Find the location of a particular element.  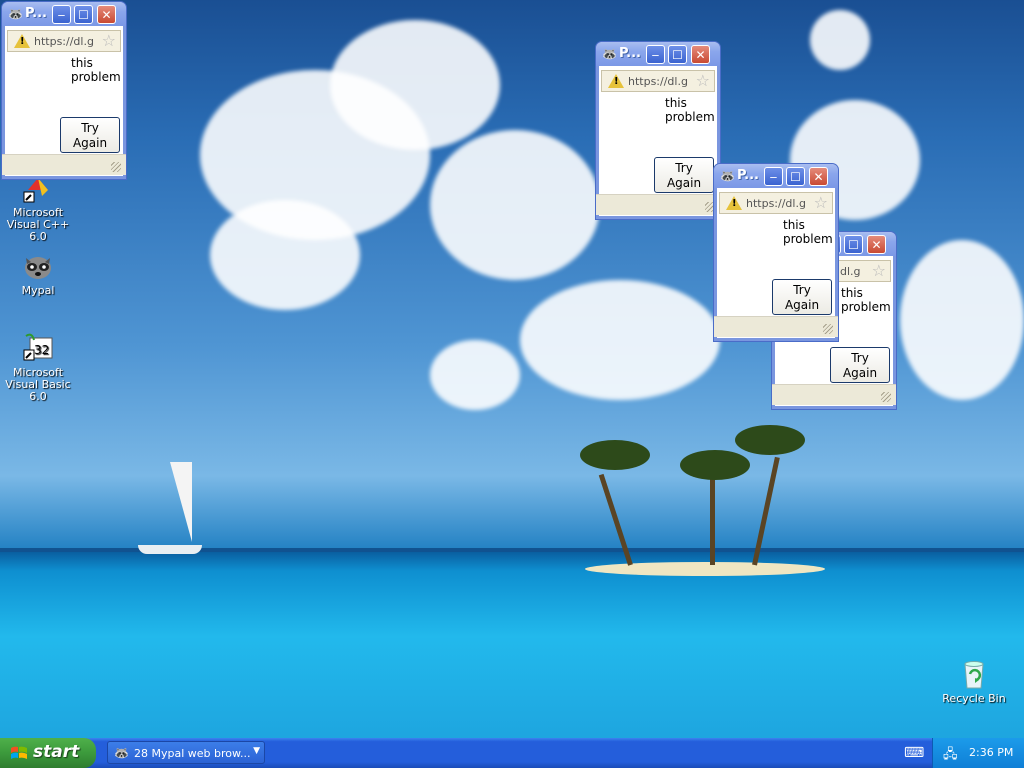

chevron-down-icon: ▼ is located at coordinates (256, 751).